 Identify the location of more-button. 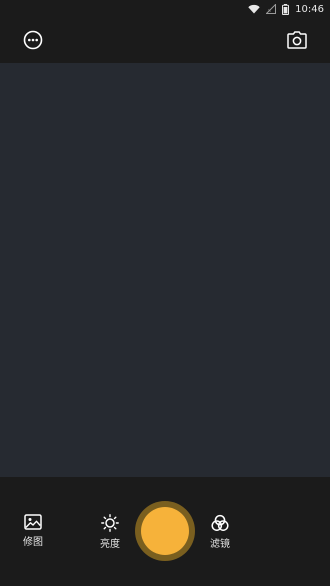
(33, 42).